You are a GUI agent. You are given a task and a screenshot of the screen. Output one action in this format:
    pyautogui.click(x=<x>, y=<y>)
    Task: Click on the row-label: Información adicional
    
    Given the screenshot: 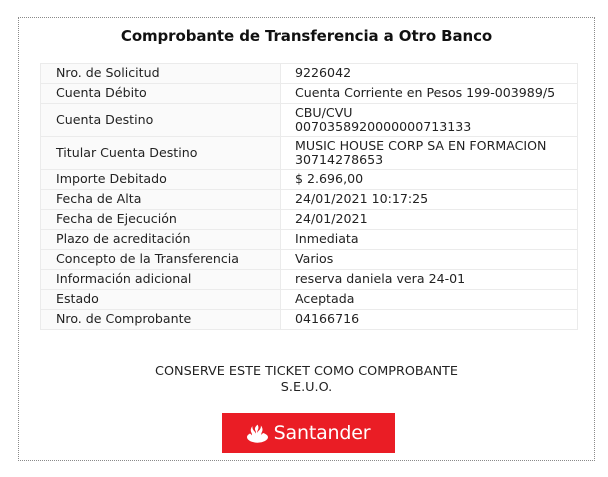 What is the action you would take?
    pyautogui.click(x=160, y=279)
    